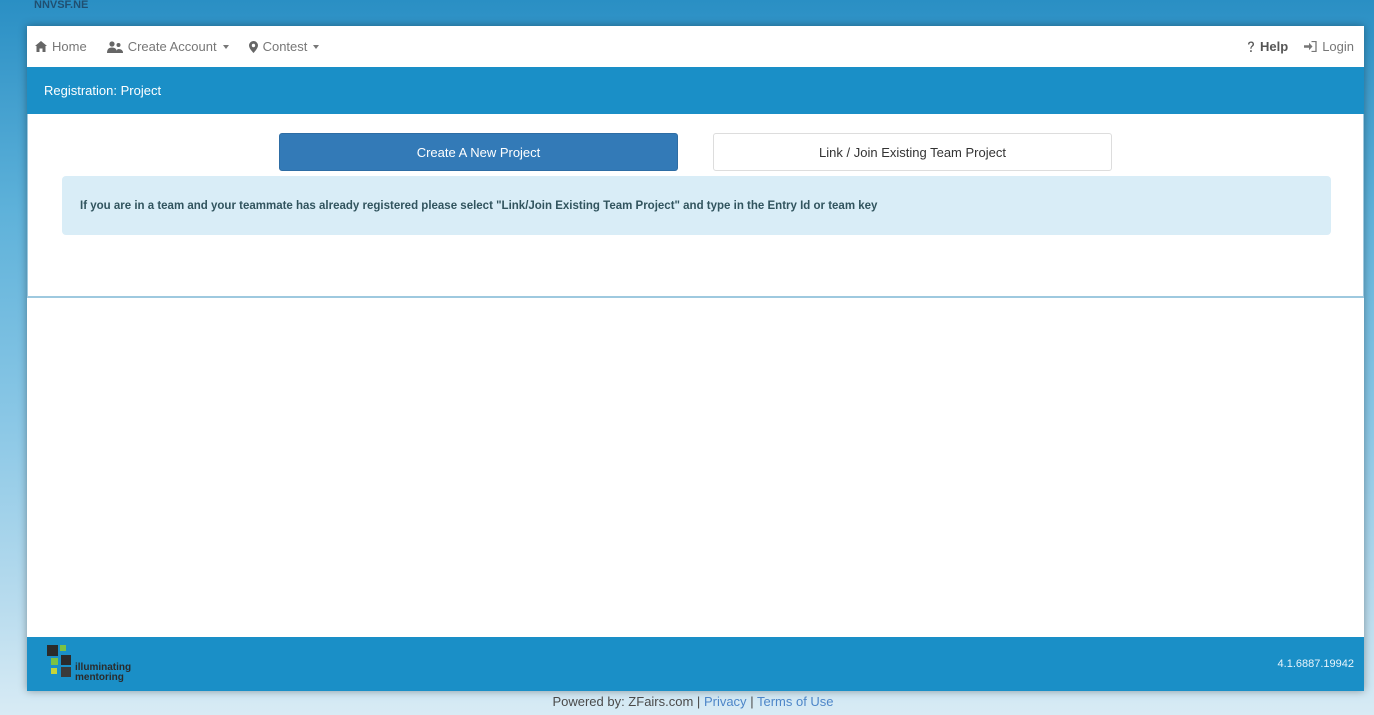 The image size is (1374, 715). Describe the element at coordinates (172, 46) in the screenshot. I see `nav-create-account-label: Create Account` at that location.